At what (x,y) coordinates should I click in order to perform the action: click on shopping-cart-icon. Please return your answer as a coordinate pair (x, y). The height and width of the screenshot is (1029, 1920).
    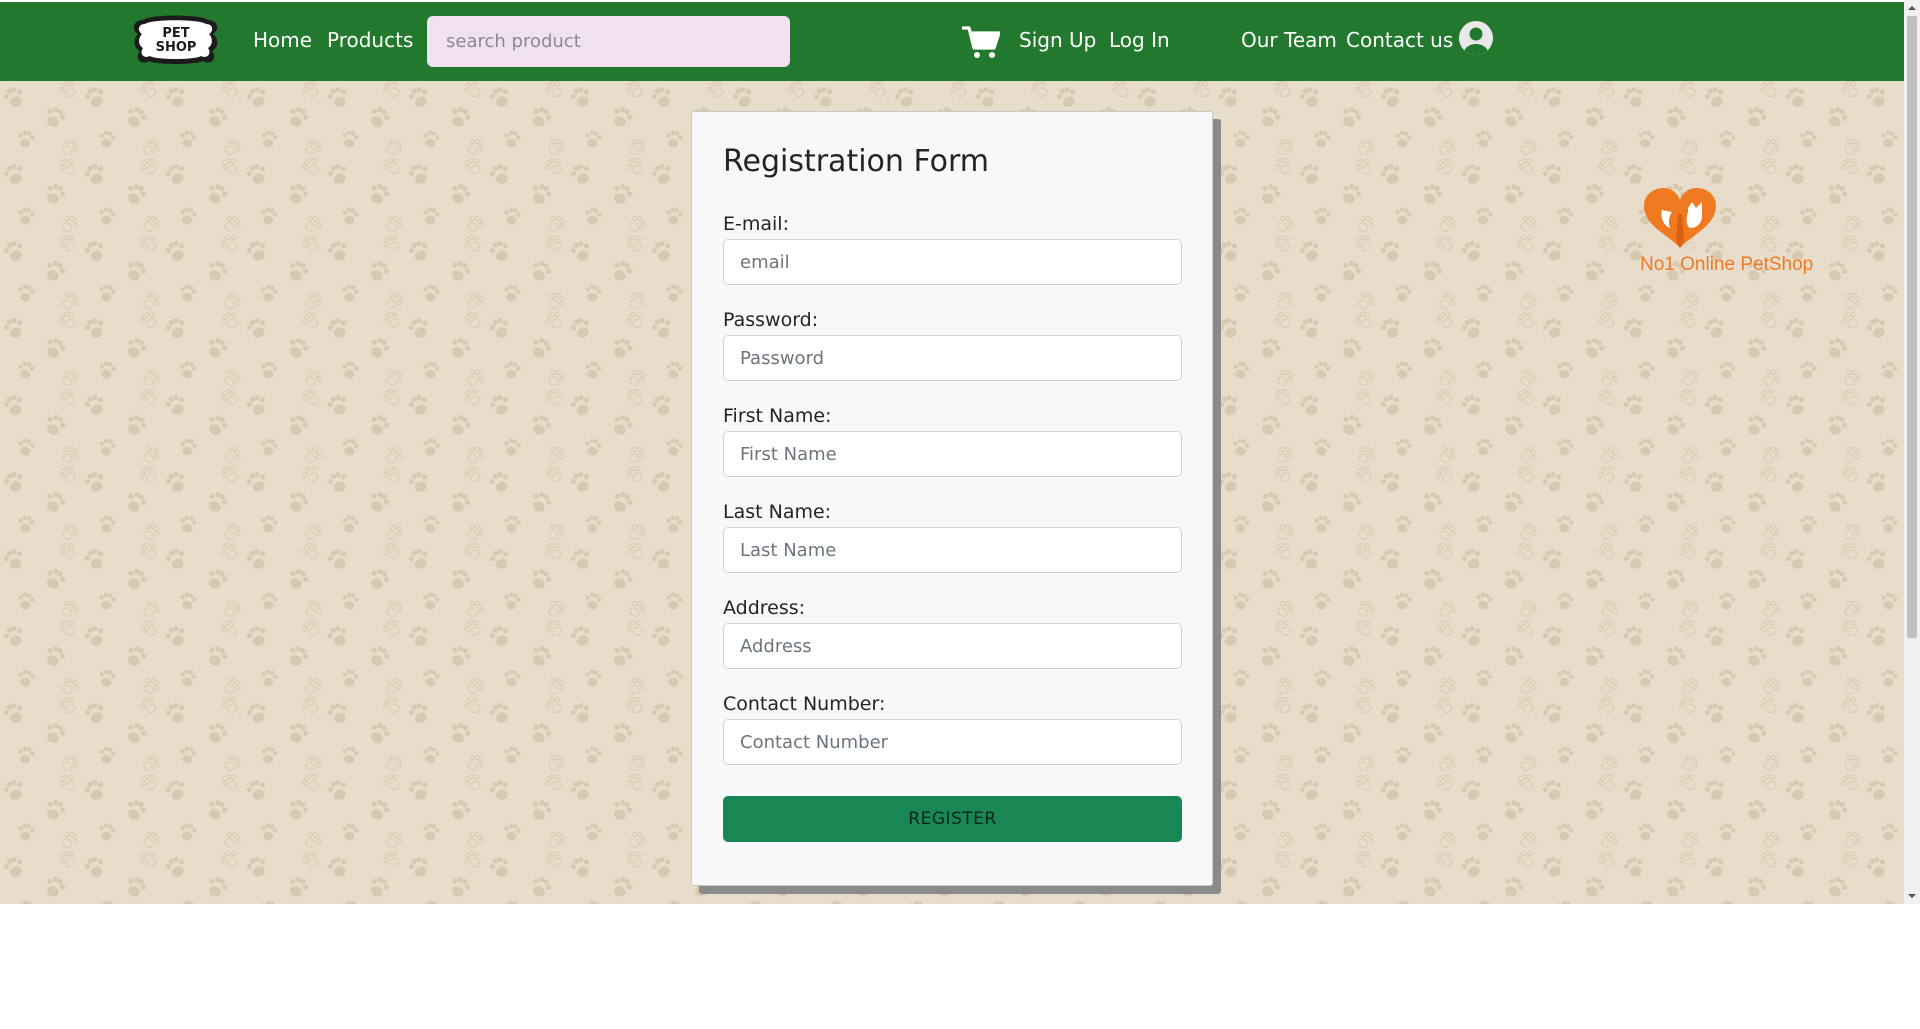
    Looking at the image, I should click on (981, 42).